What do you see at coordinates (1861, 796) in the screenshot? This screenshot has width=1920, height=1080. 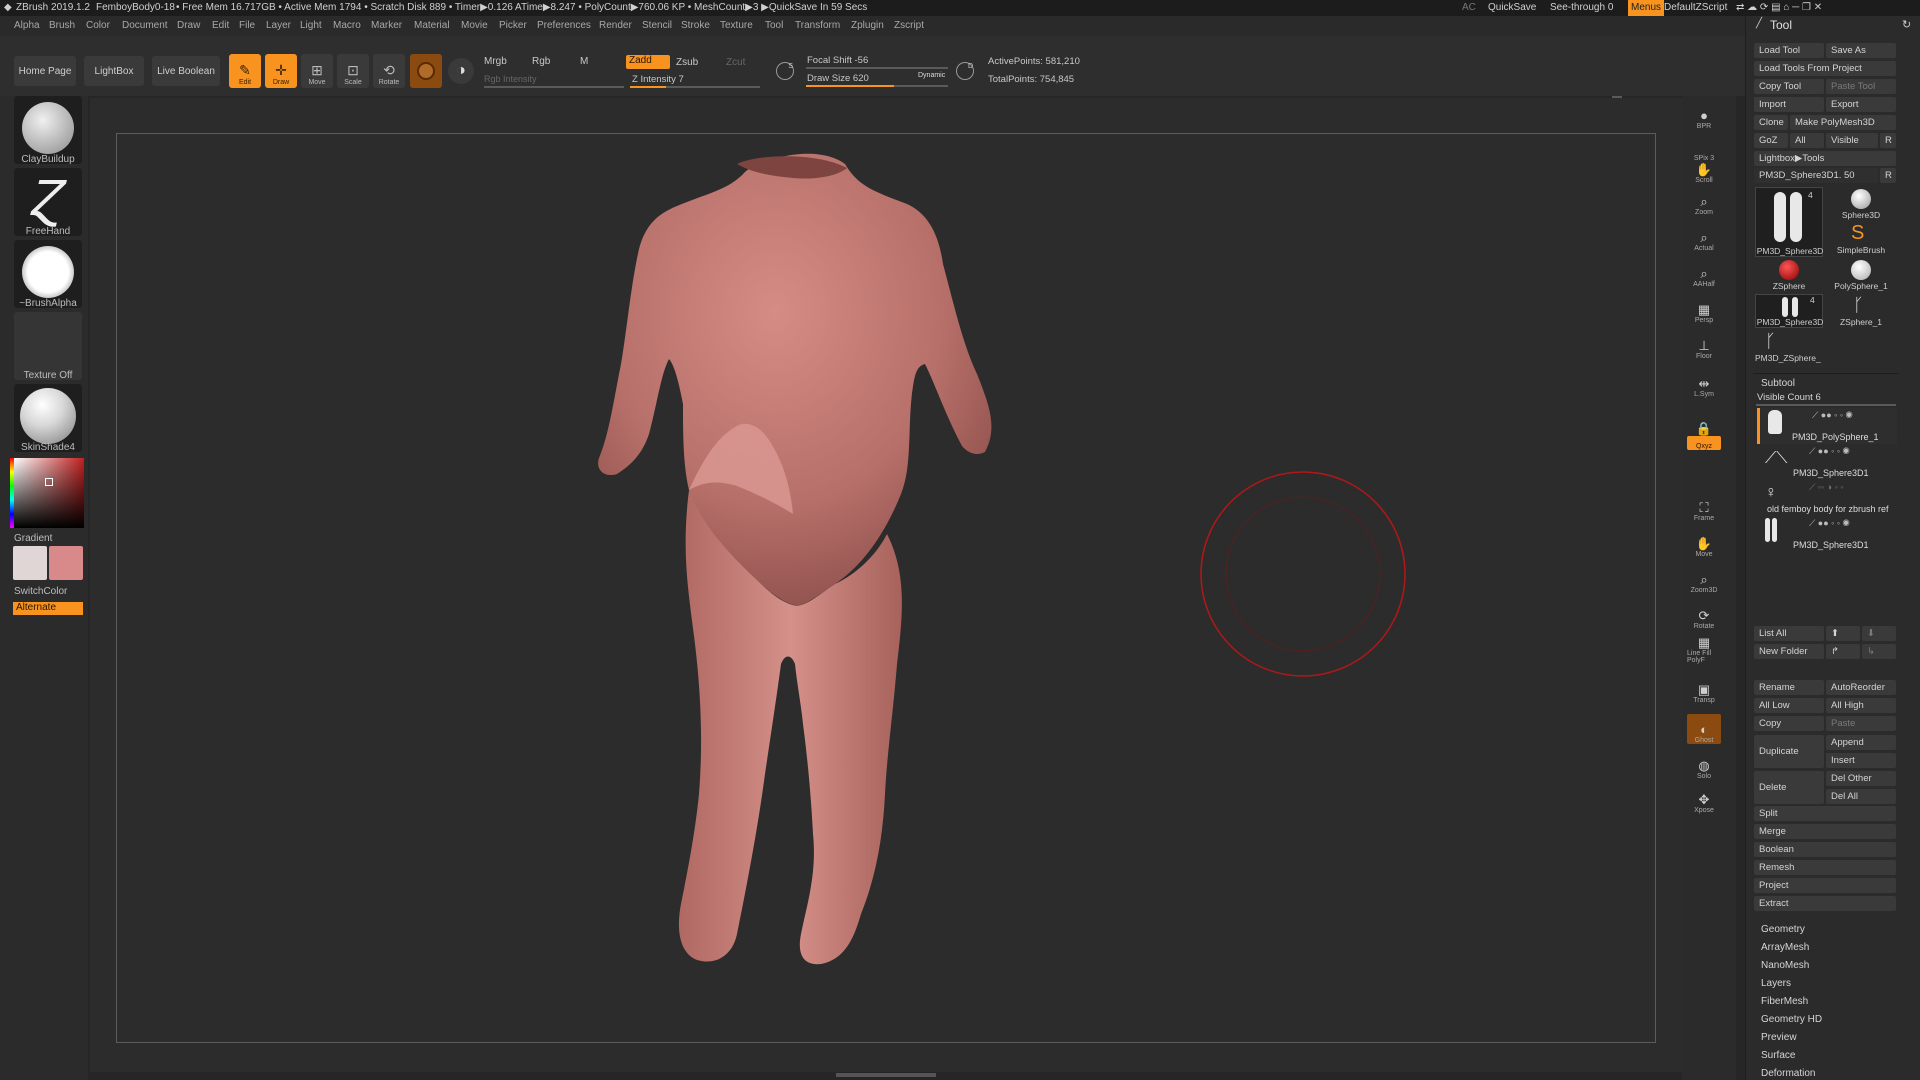 I see `del-all-button: Del All` at bounding box center [1861, 796].